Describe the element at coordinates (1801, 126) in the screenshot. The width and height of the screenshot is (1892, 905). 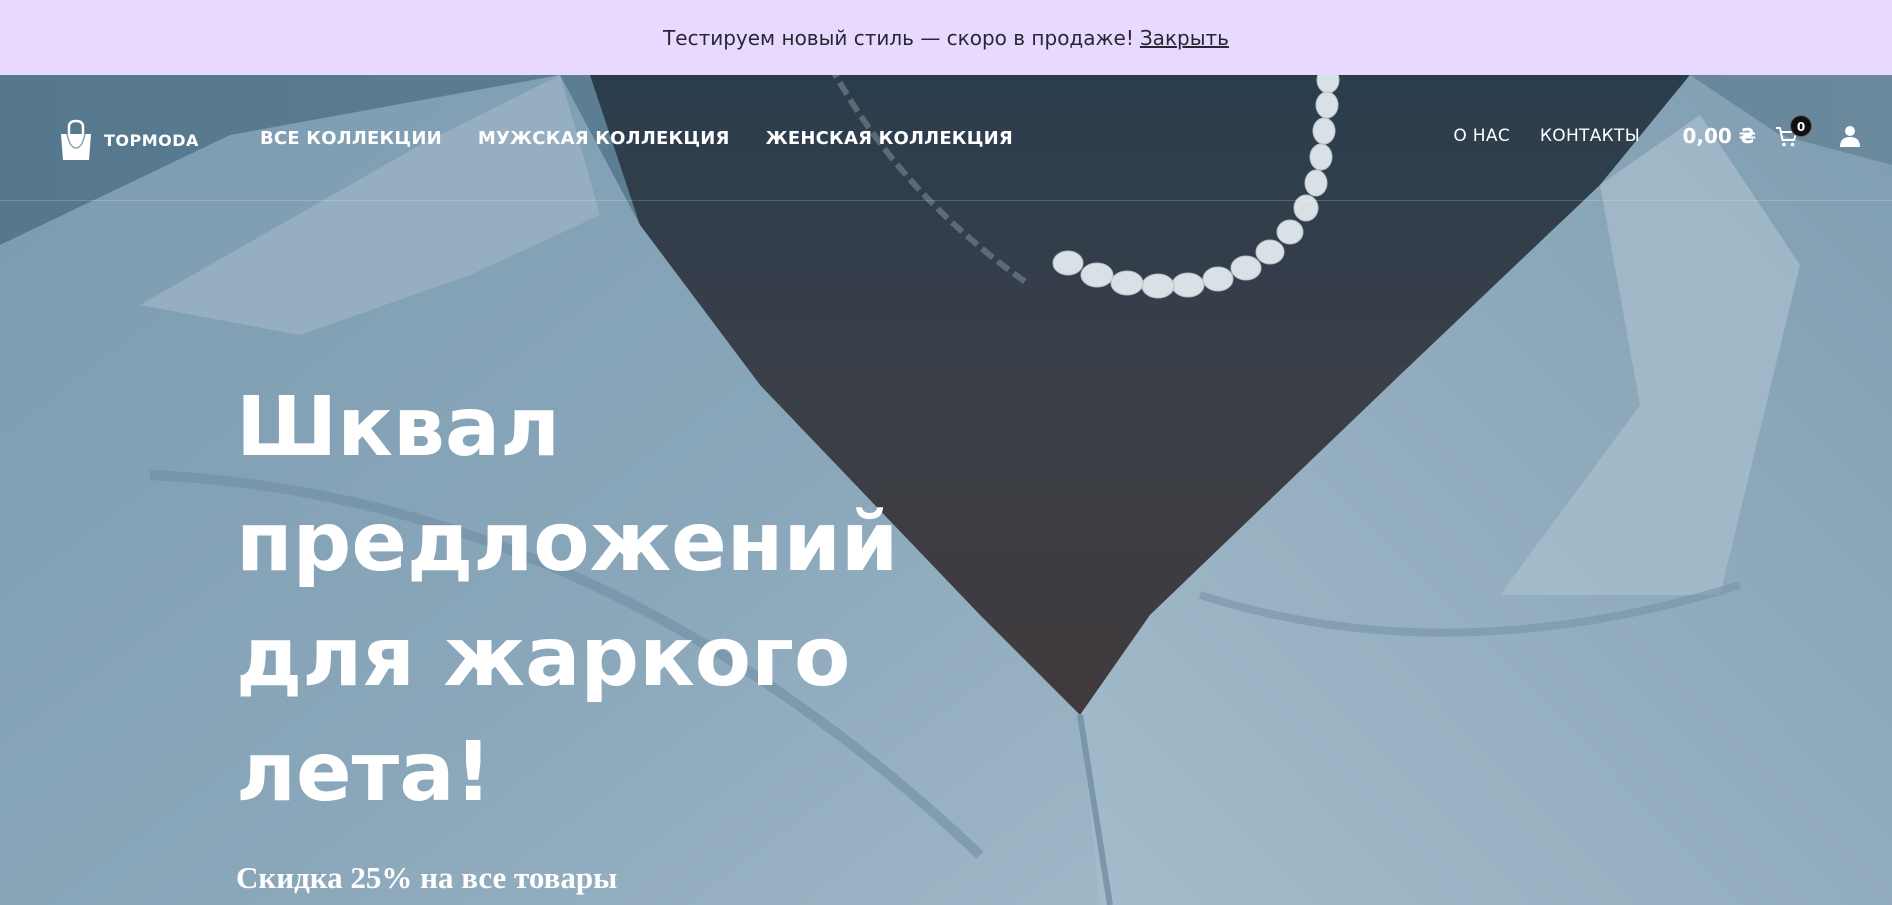
I see `cart-count-badge: 0` at that location.